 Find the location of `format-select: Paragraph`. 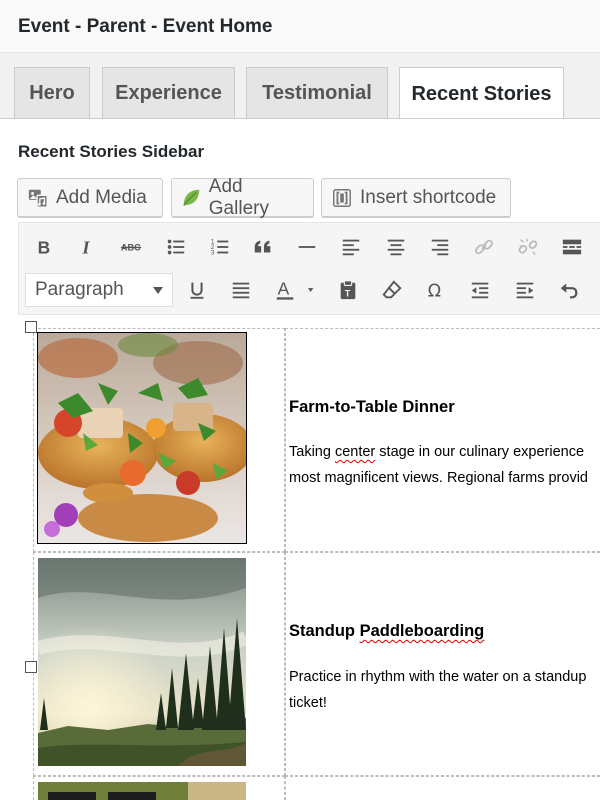

format-select: Paragraph is located at coordinates (99, 290).